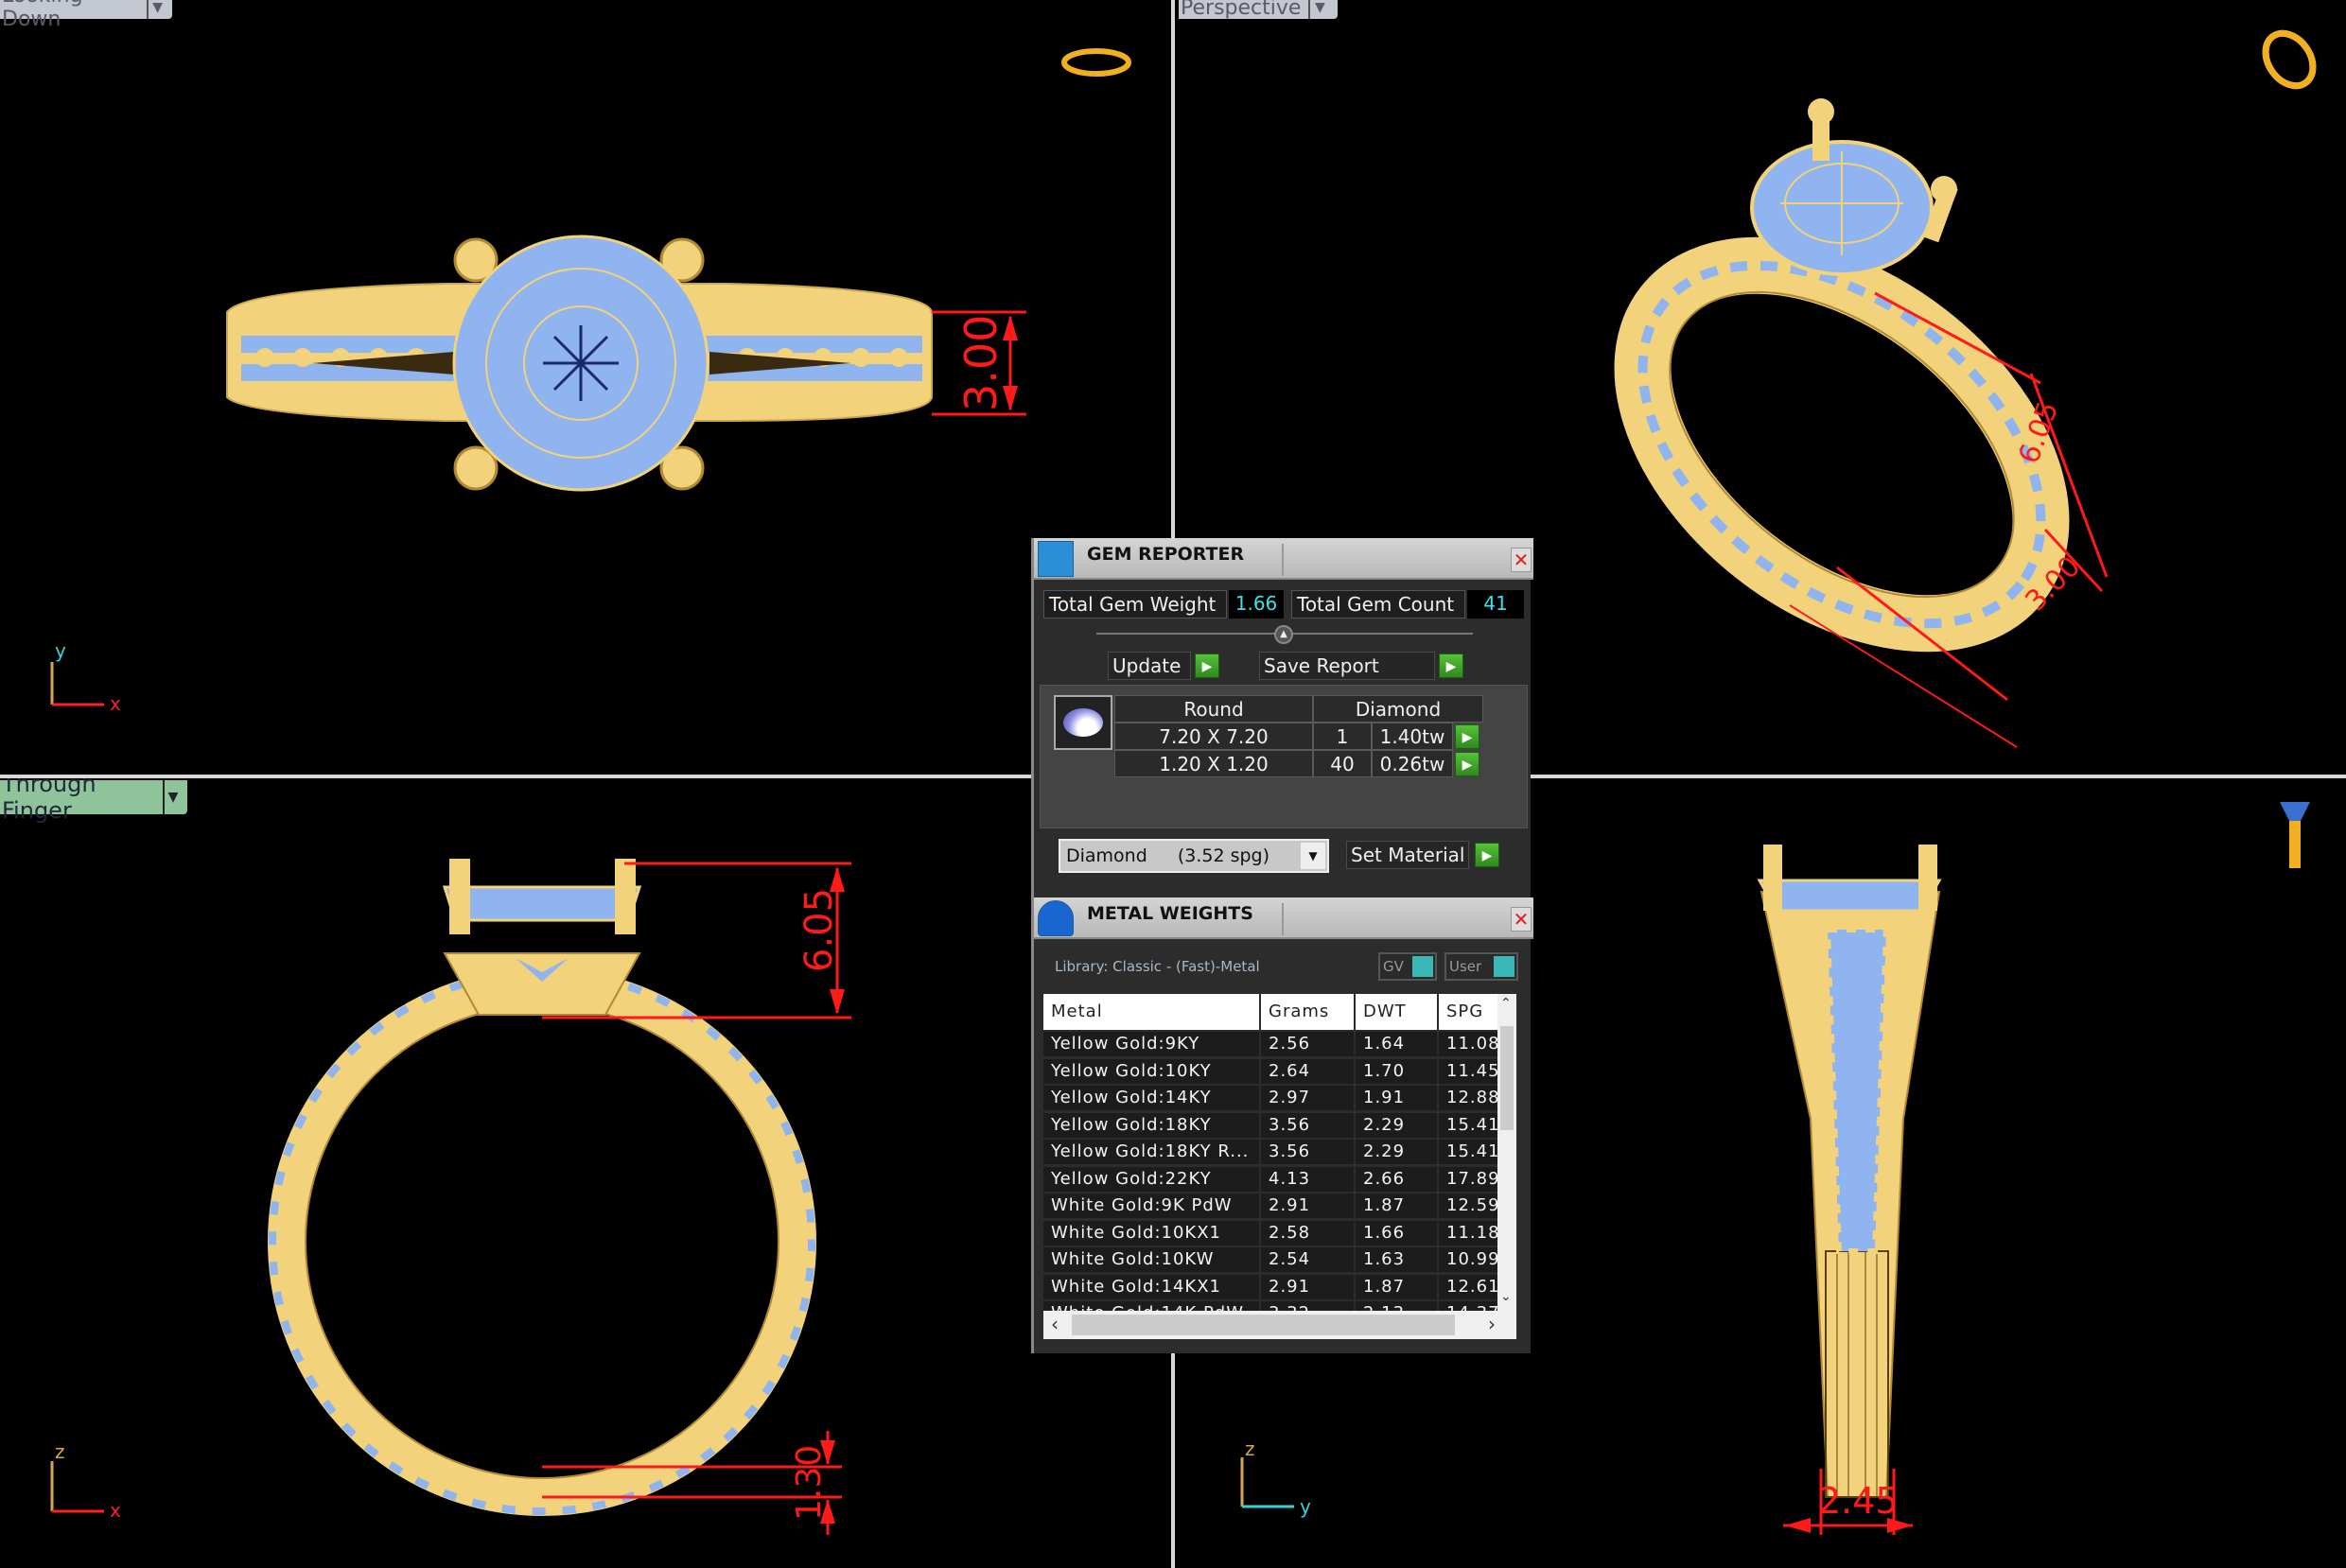 This screenshot has width=2346, height=1568. I want to click on table-row: White Gold:9K PdW 2.91 1.87 12.59, so click(1275, 1205).